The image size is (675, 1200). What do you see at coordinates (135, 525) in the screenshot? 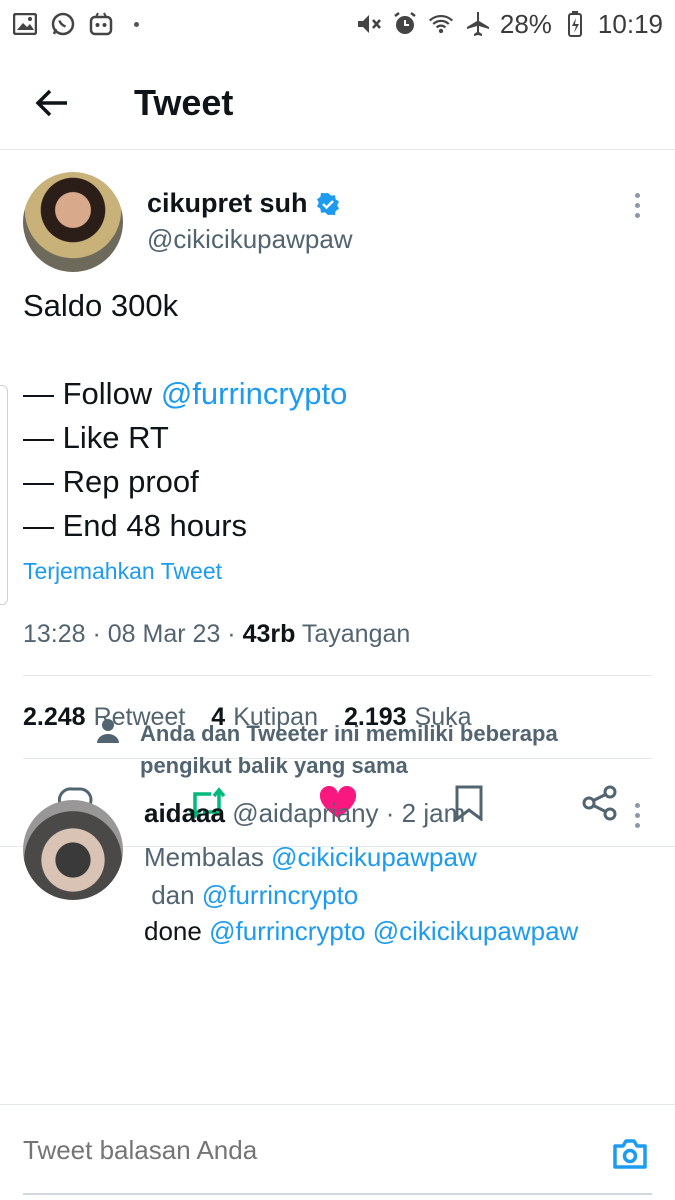
I see `tweet-line: — End 48 hours` at bounding box center [135, 525].